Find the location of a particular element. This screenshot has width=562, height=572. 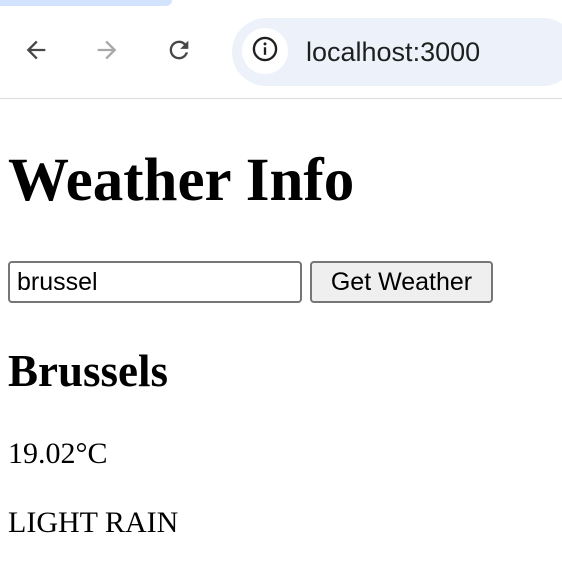

forward-button is located at coordinates (107, 50).